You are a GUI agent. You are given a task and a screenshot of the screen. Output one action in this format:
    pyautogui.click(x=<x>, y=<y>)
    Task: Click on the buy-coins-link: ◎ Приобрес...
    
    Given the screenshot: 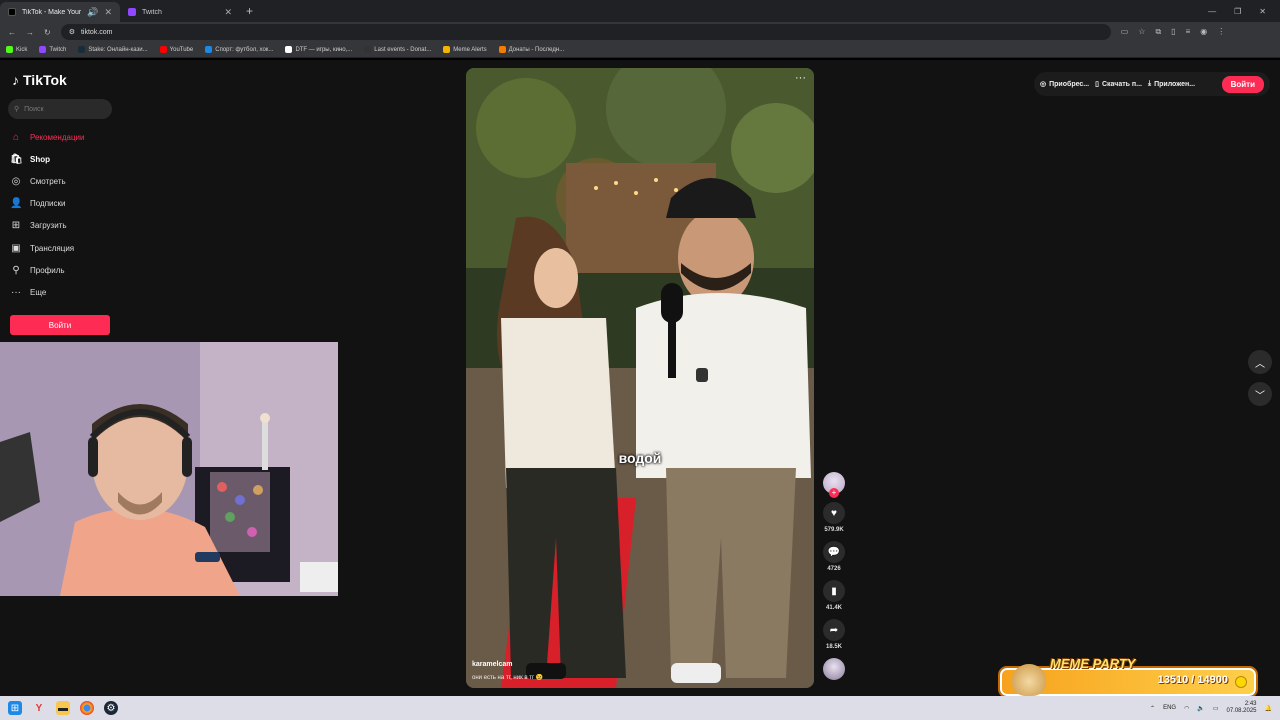 What is the action you would take?
    pyautogui.click(x=1064, y=84)
    